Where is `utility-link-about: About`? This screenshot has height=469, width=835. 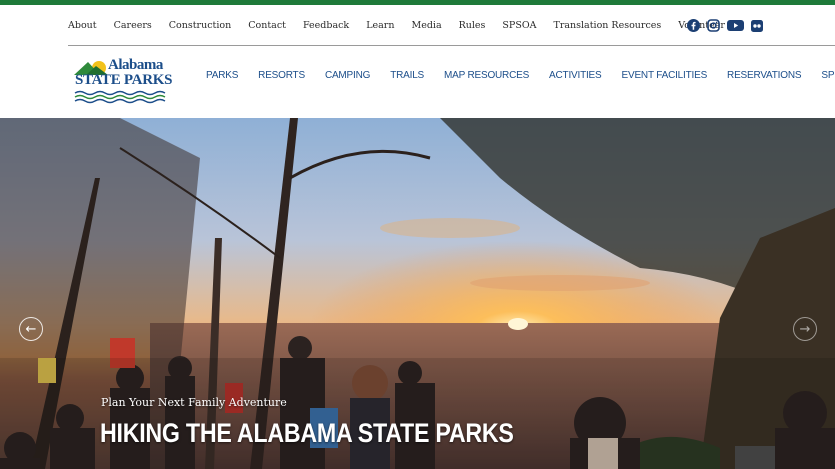 utility-link-about: About is located at coordinates (82, 25).